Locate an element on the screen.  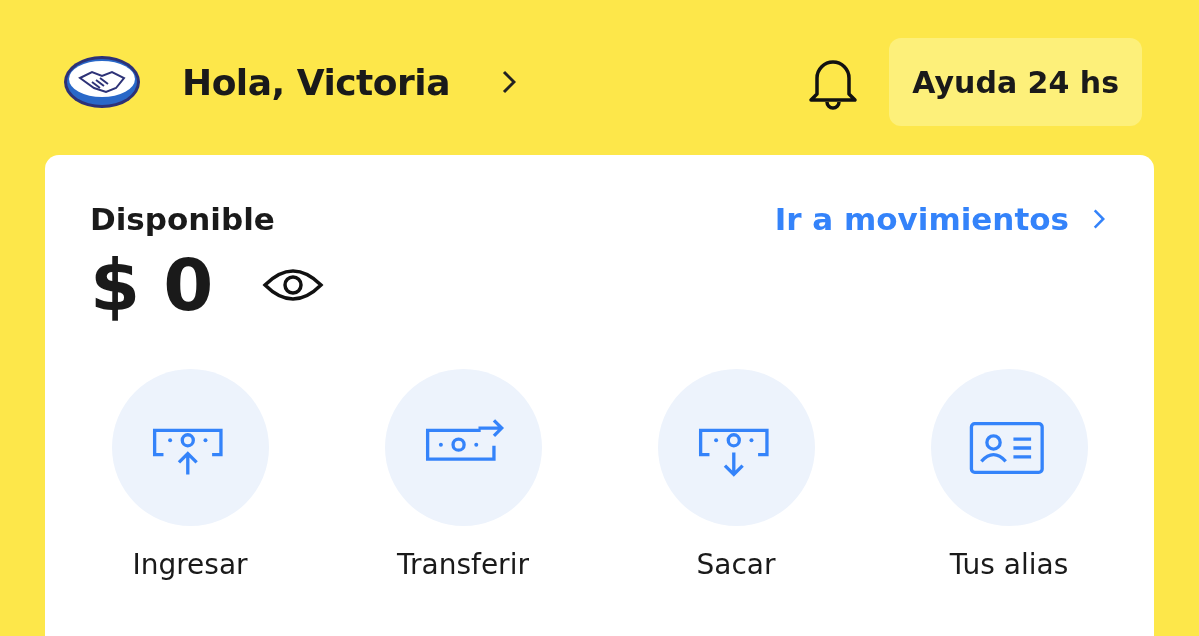
chevron-right-icon is located at coordinates (508, 82).